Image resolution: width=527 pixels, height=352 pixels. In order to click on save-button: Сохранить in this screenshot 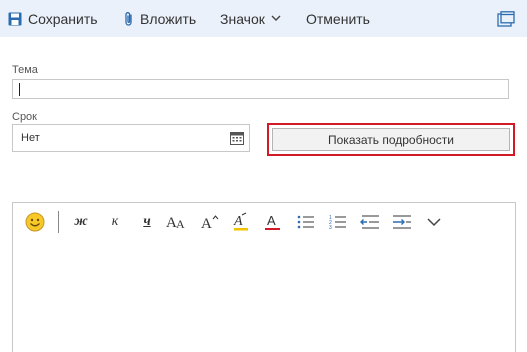, I will do `click(53, 18)`.